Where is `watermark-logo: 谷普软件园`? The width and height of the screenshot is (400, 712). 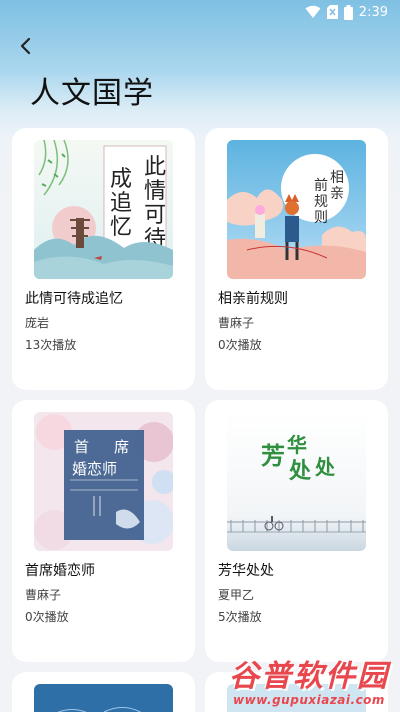 watermark-logo: 谷普软件园 is located at coordinates (309, 676).